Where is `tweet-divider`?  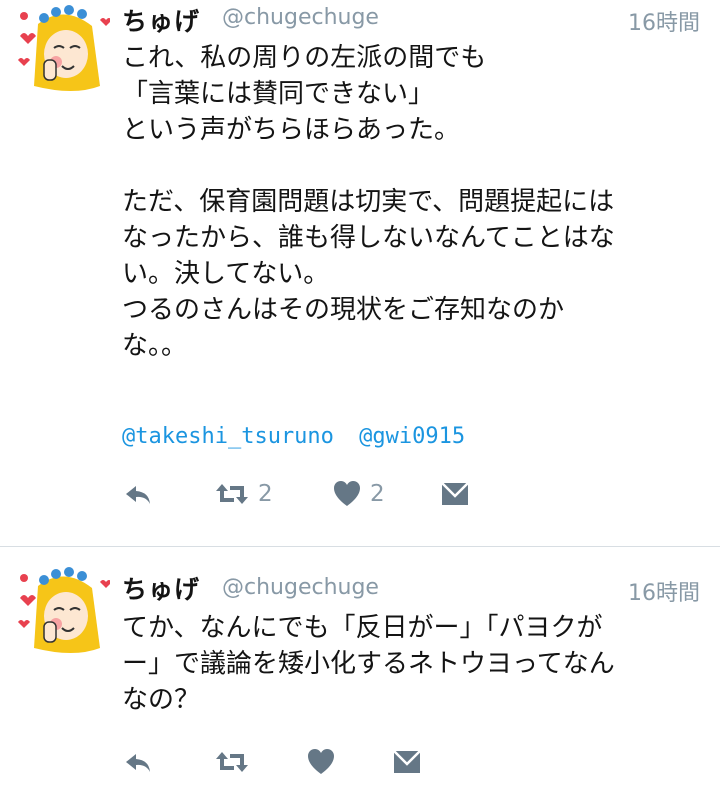
tweet-divider is located at coordinates (360, 546).